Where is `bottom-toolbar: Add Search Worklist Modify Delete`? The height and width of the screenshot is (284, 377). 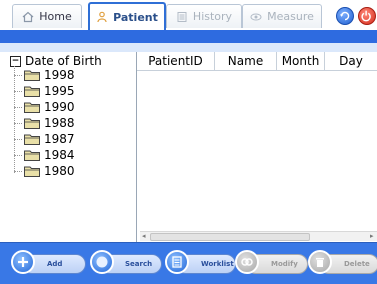 bottom-toolbar: Add Search Worklist Modify Delete is located at coordinates (188, 263).